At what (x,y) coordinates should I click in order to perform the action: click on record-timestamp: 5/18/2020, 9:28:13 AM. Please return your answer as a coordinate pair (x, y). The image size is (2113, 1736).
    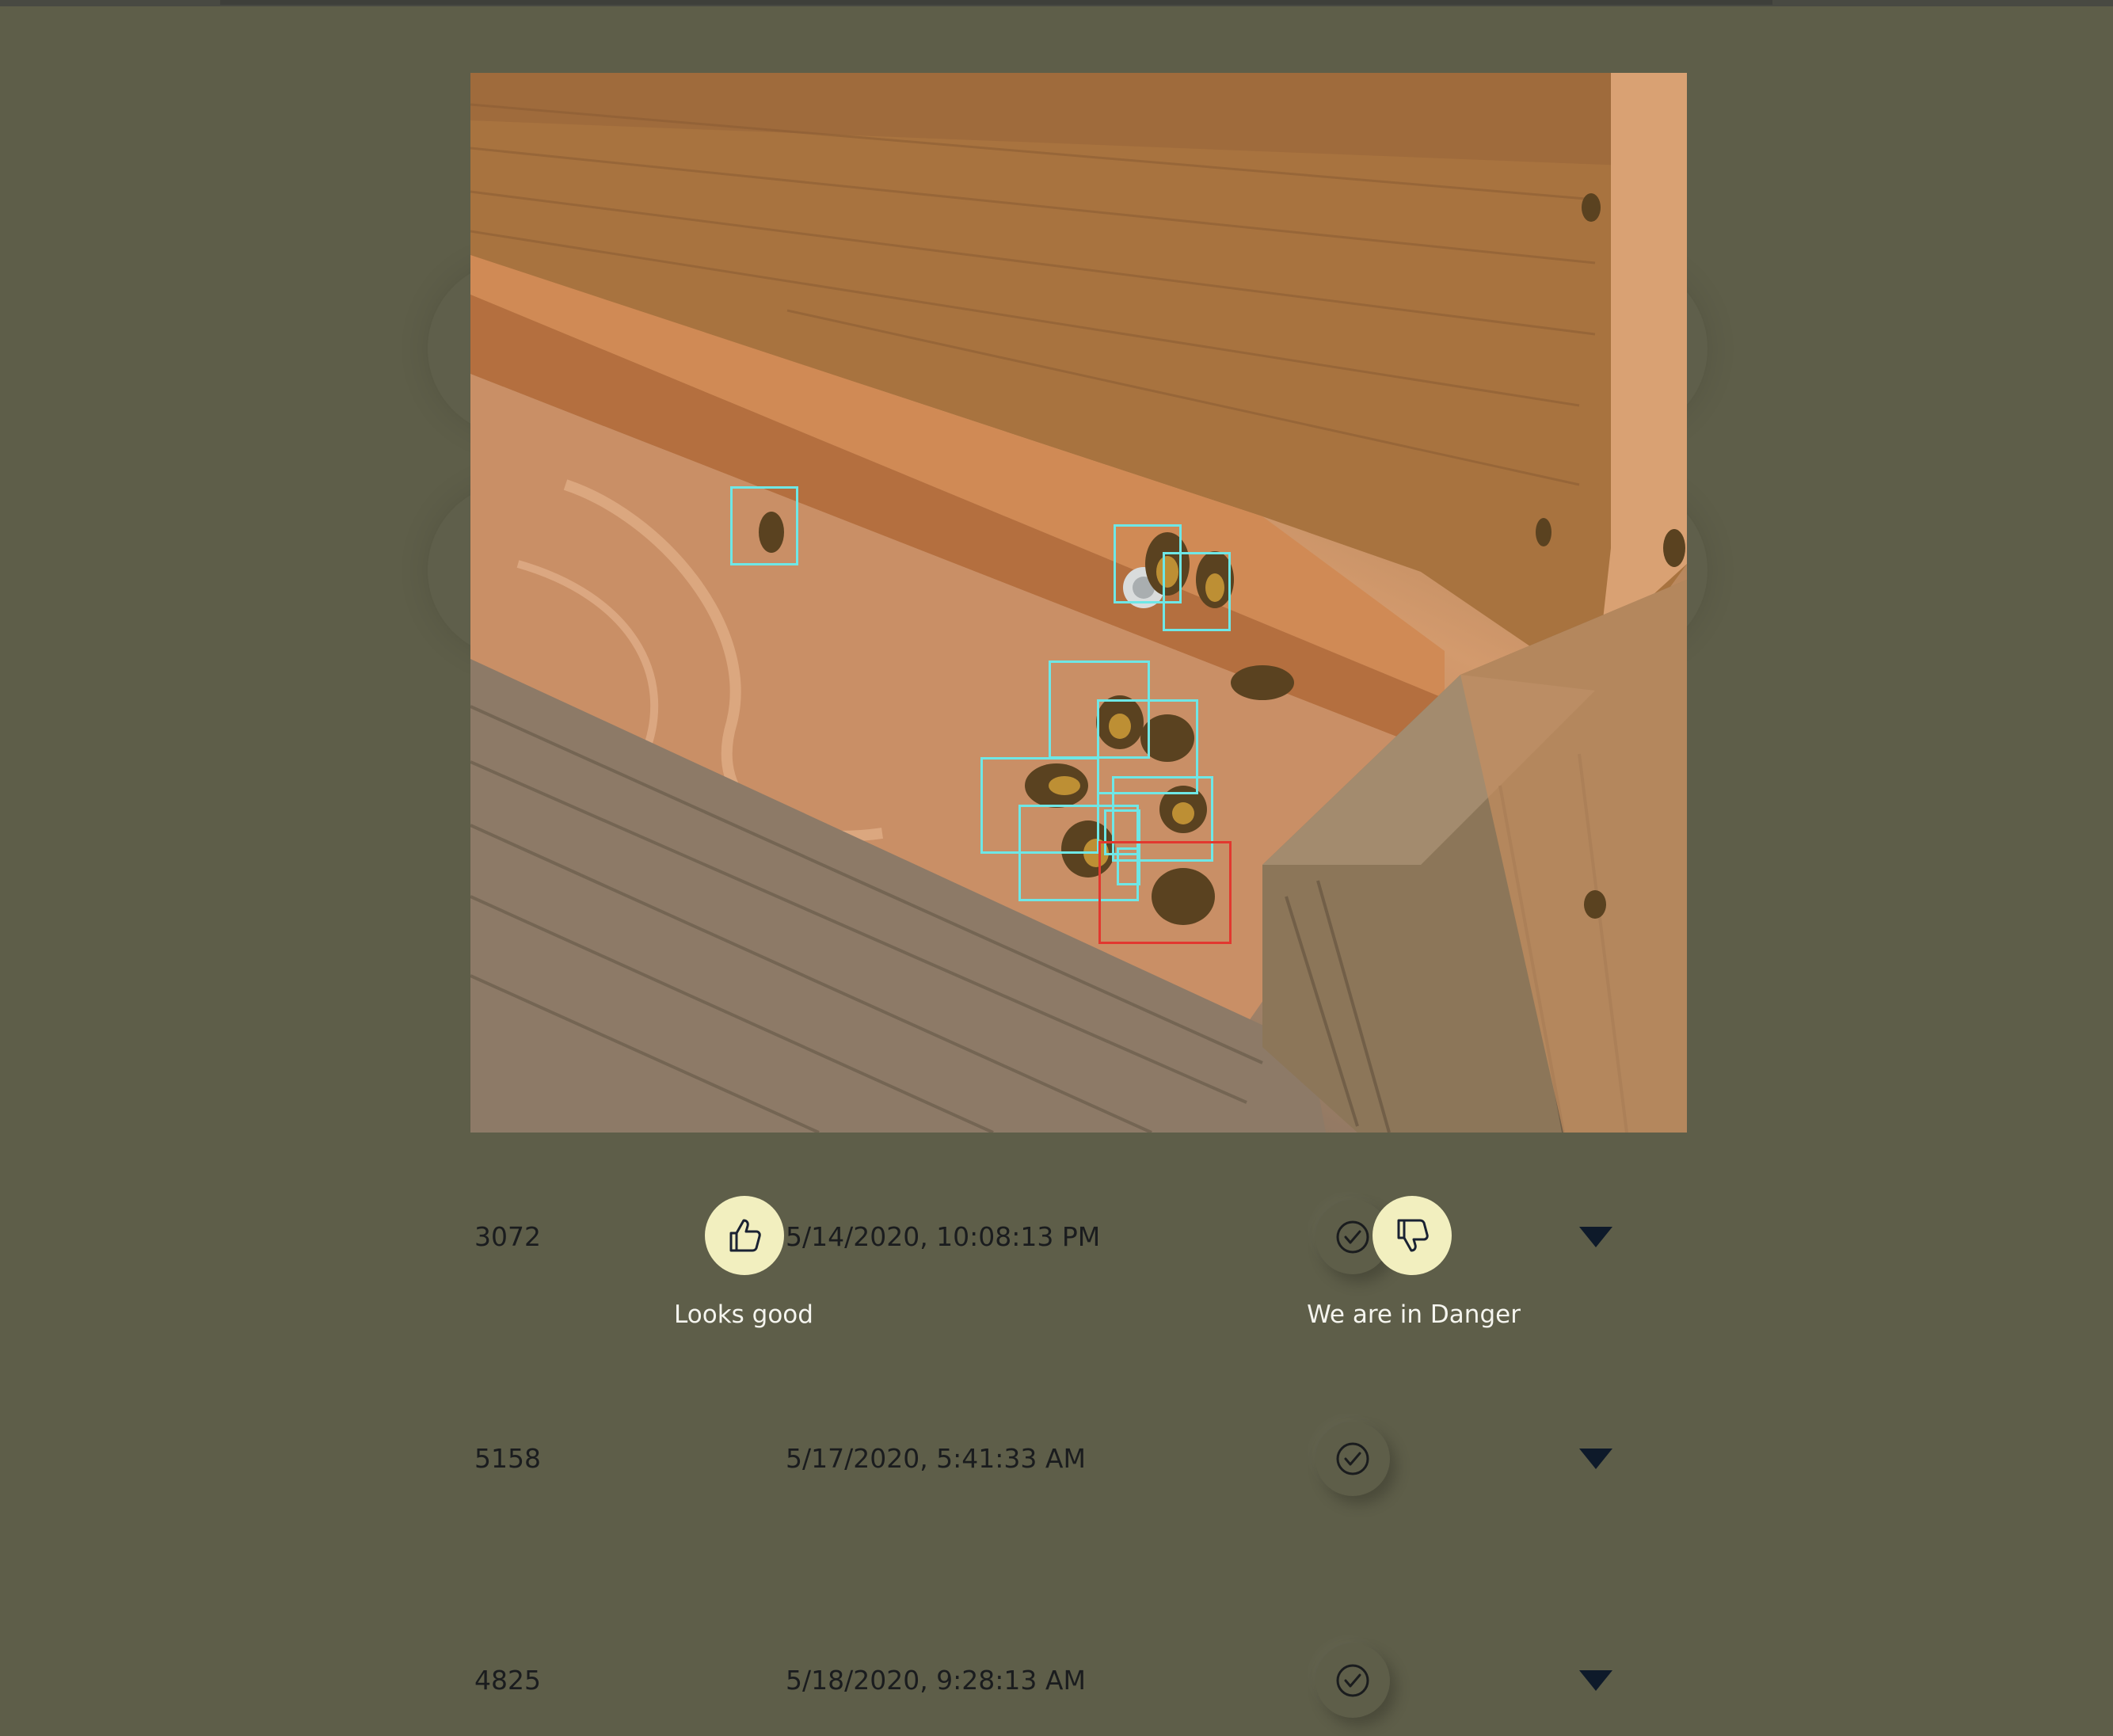
    Looking at the image, I should click on (936, 1680).